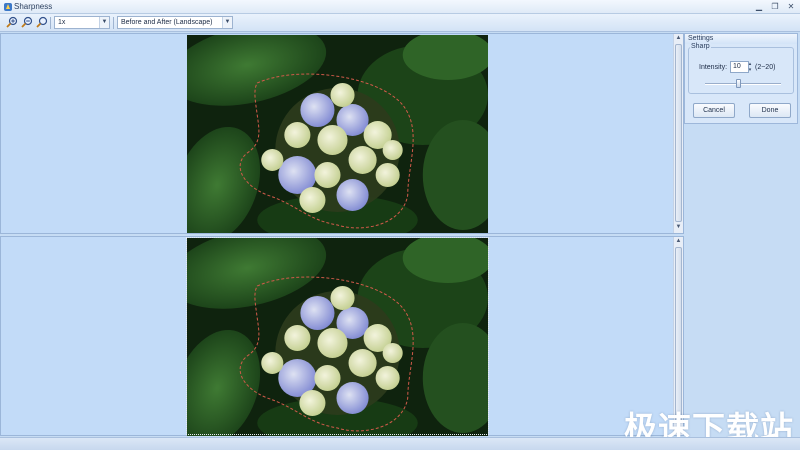 This screenshot has width=800, height=450. I want to click on view-mode-select: Before and After (Landscape) ▼, so click(175, 22).